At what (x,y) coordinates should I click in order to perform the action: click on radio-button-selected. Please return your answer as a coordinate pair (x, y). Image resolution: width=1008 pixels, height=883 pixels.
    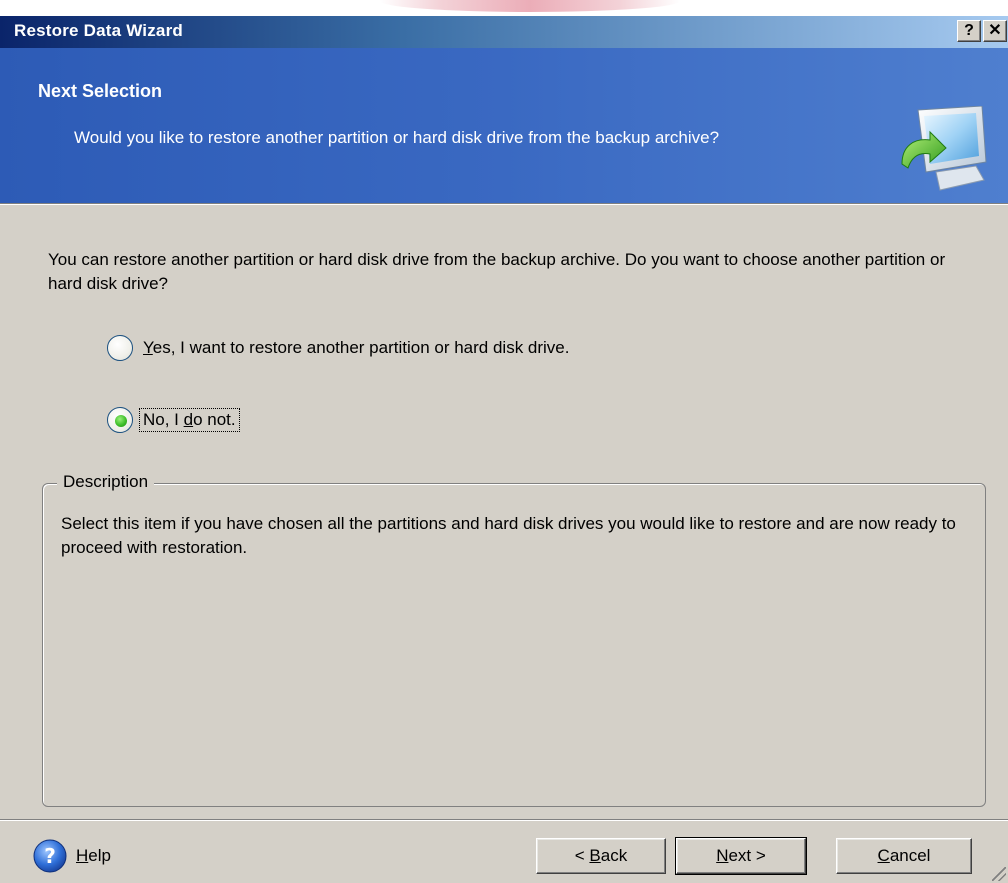
    Looking at the image, I should click on (120, 420).